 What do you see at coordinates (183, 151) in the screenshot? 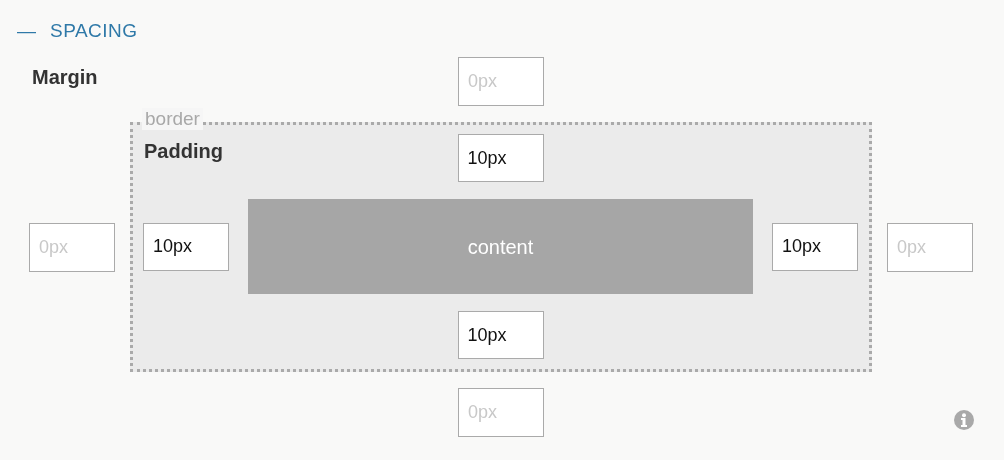
I see `padding-label: Padding` at bounding box center [183, 151].